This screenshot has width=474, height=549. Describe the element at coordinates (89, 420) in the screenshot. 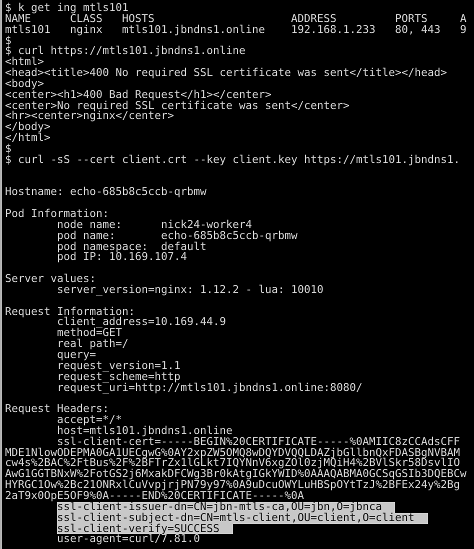

I see `terminal-line: accept=*/*` at that location.